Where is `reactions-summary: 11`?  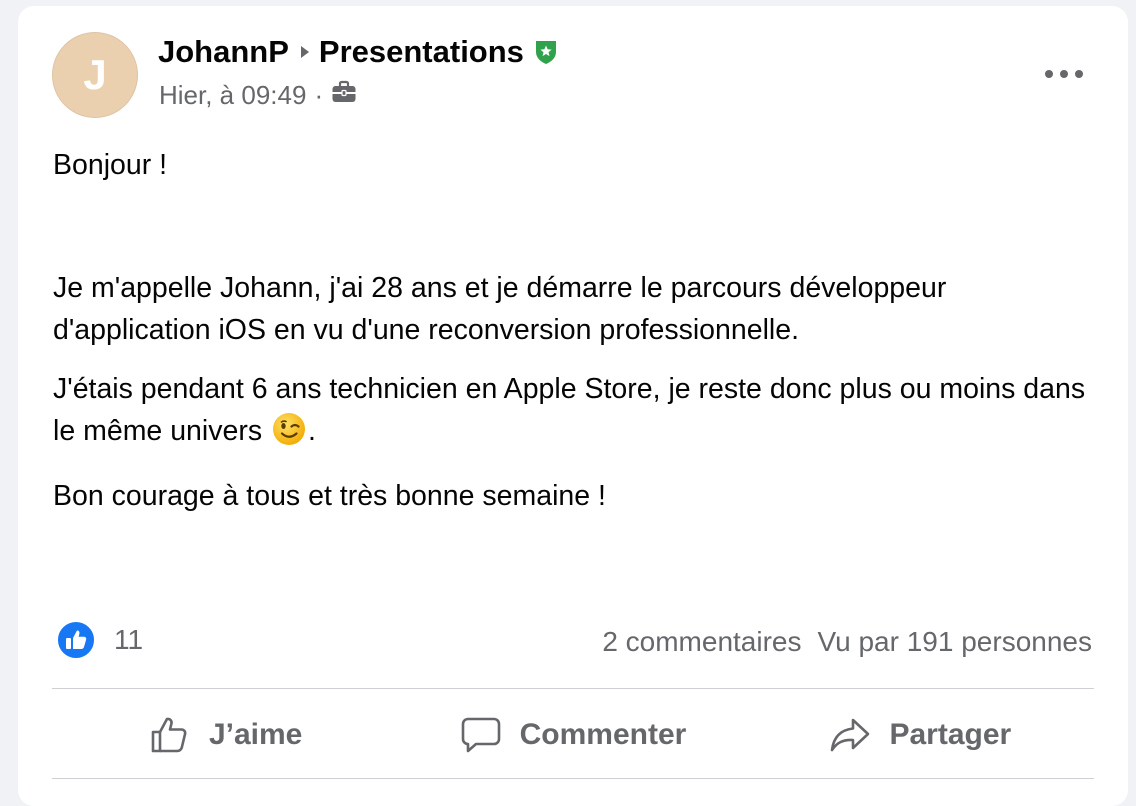 reactions-summary: 11 is located at coordinates (99, 640).